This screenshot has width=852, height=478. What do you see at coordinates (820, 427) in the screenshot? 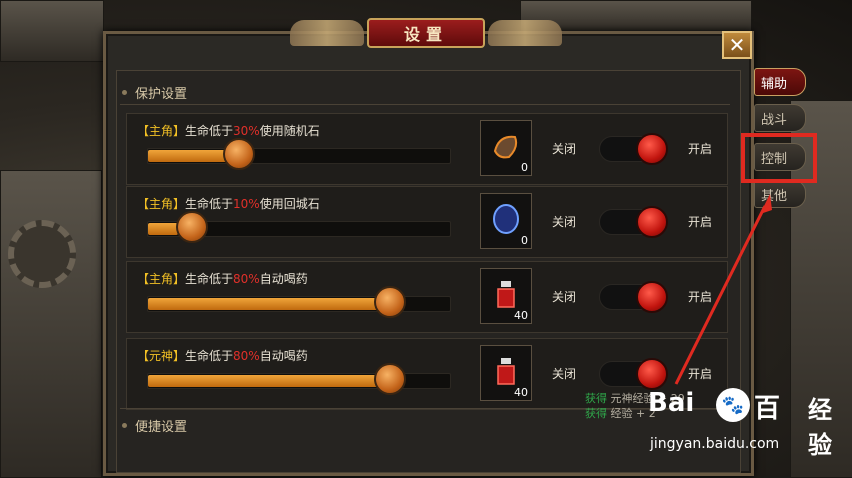
I see `watermark-brand: 经验` at bounding box center [820, 427].